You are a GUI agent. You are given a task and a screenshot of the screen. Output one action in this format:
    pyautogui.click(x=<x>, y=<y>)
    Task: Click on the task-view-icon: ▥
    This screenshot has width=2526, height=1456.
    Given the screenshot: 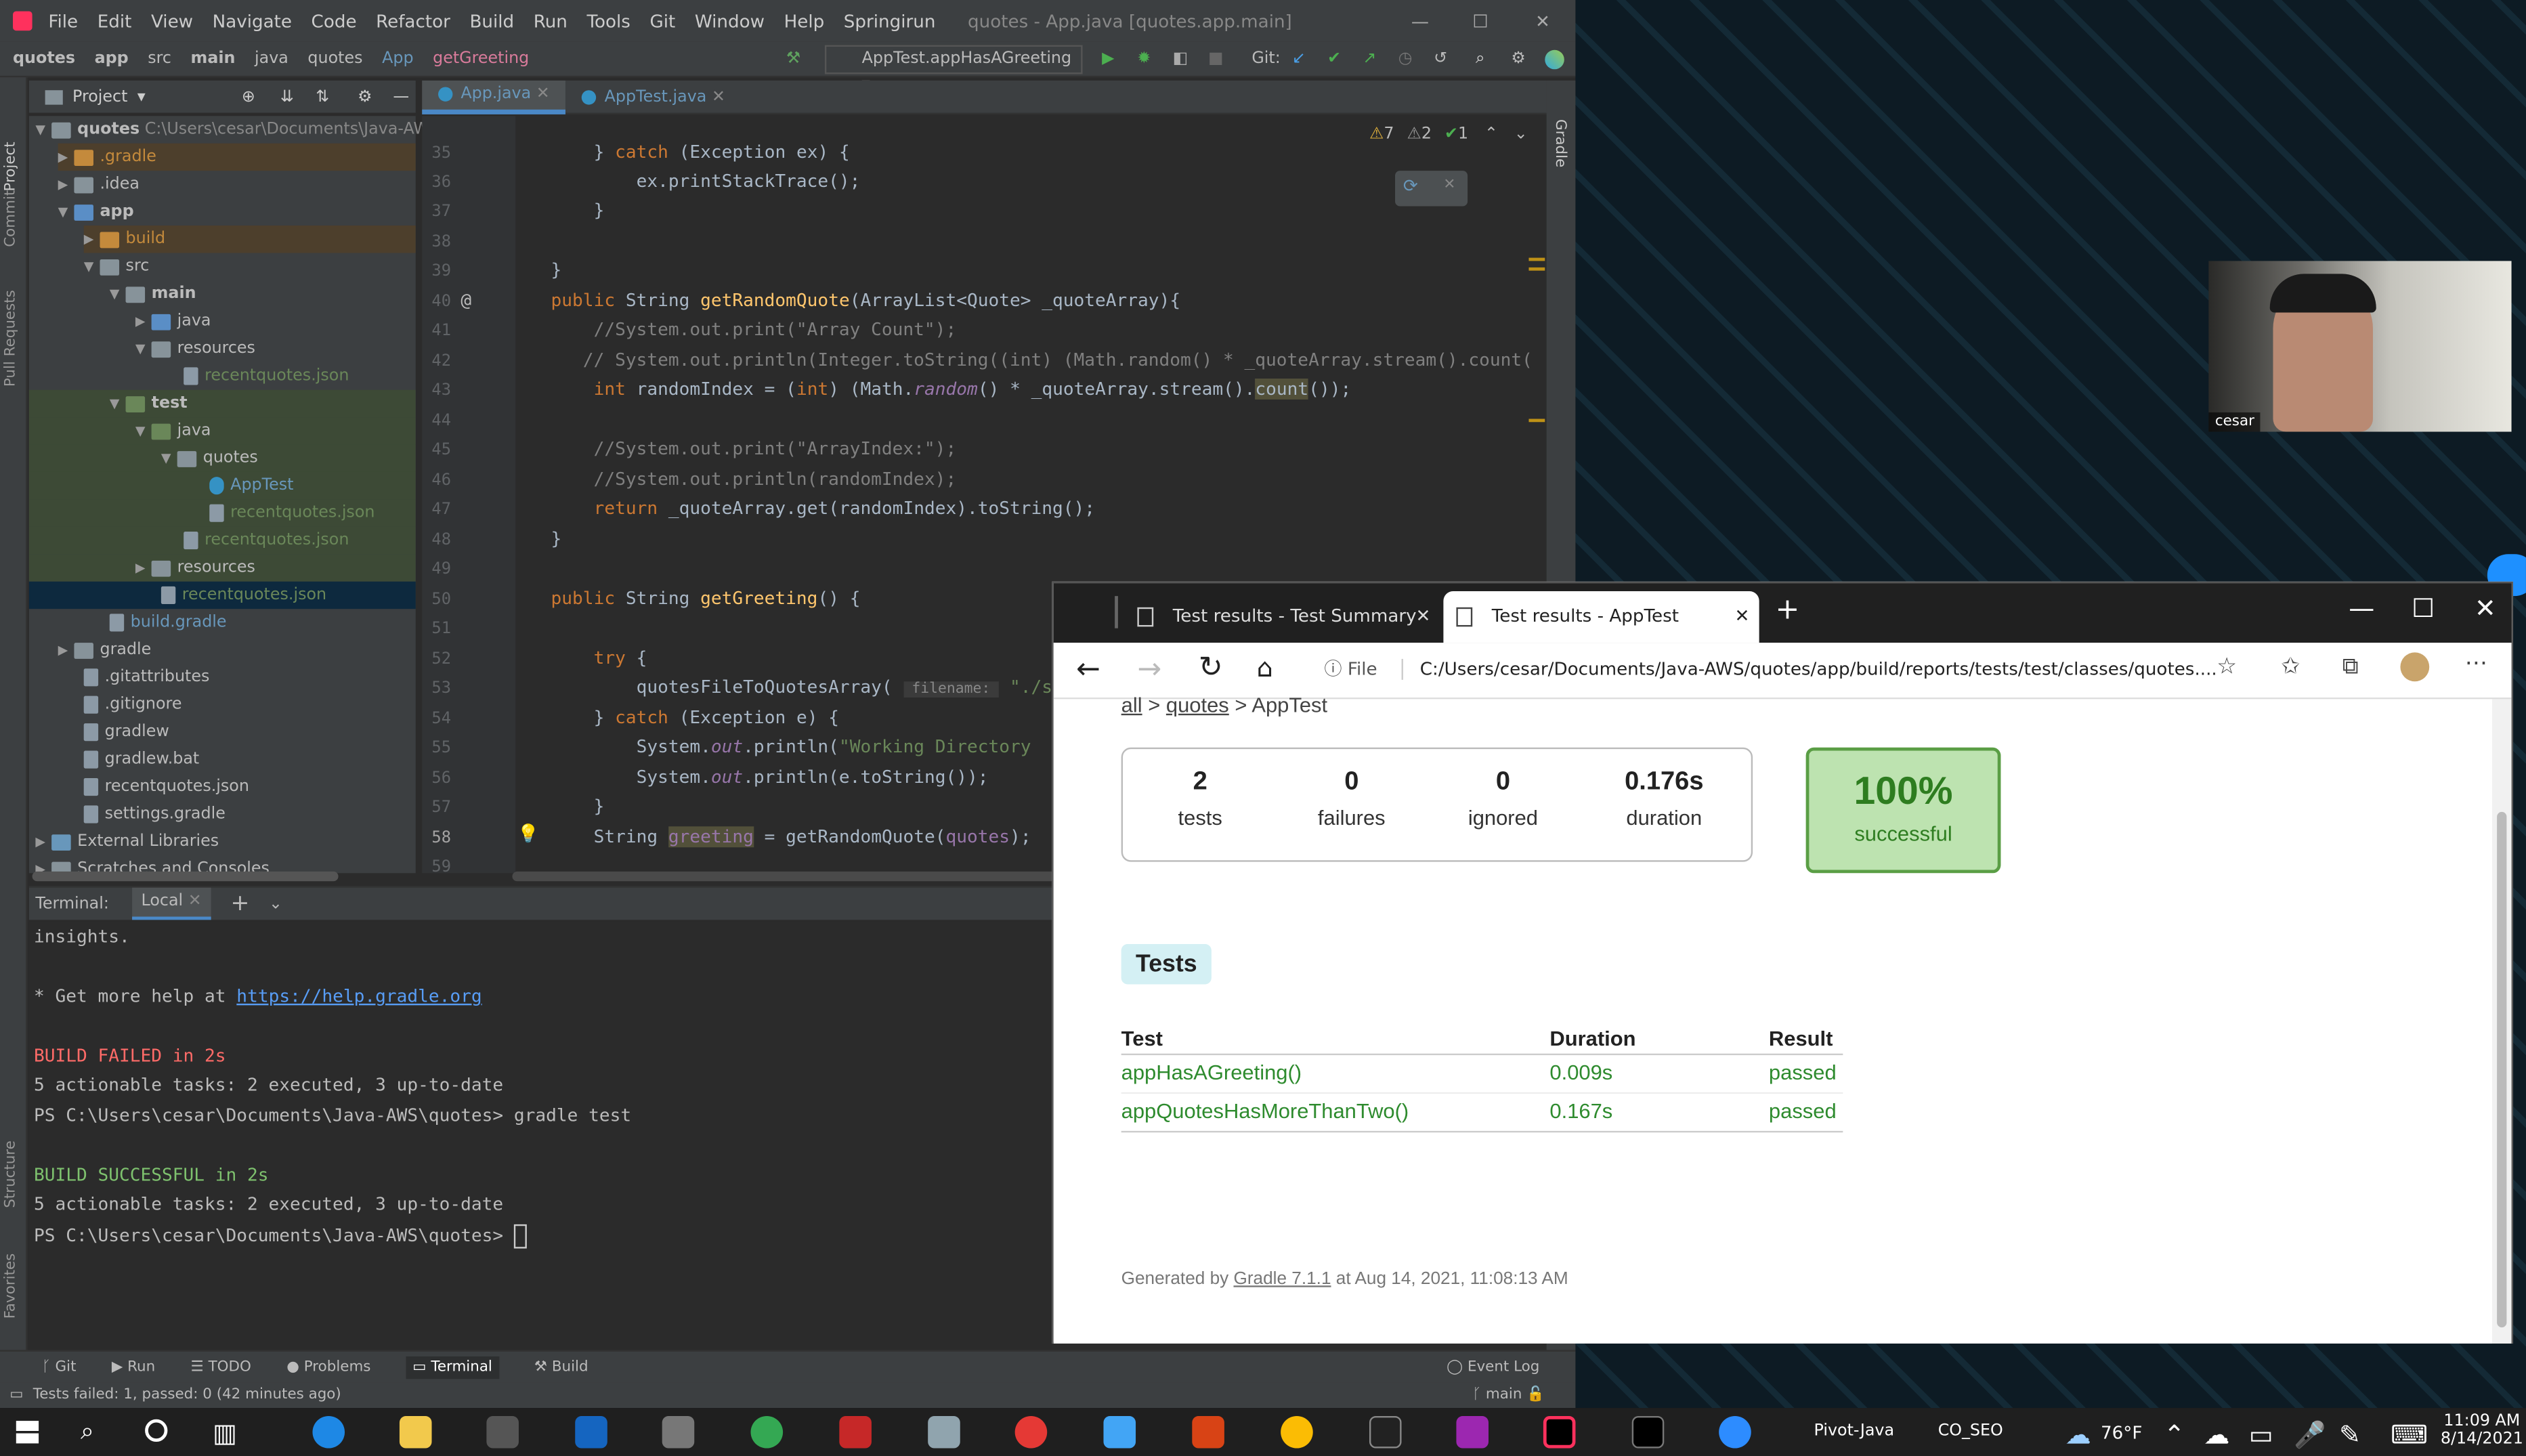 What is the action you would take?
    pyautogui.click(x=225, y=1433)
    